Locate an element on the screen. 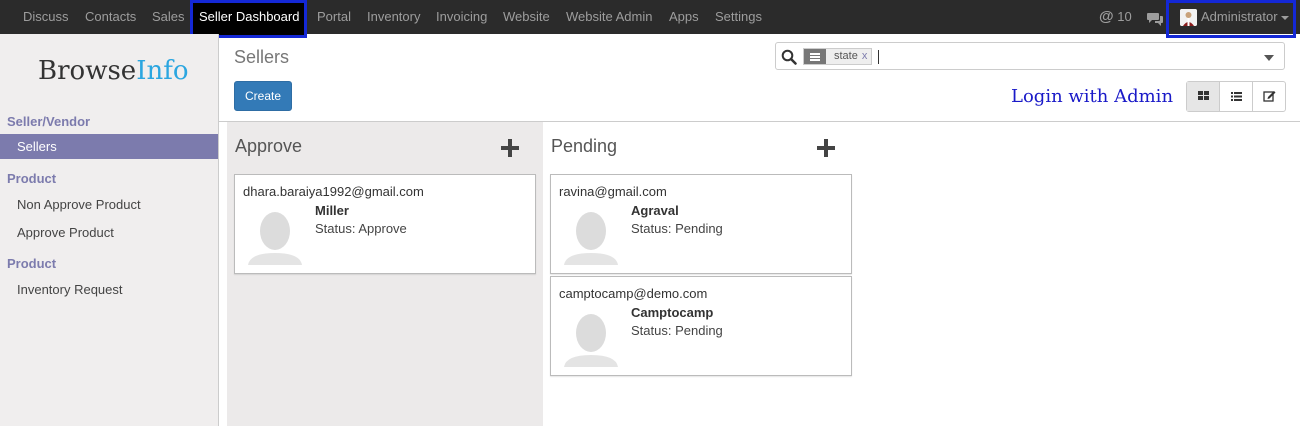  card-name: Miller is located at coordinates (332, 210).